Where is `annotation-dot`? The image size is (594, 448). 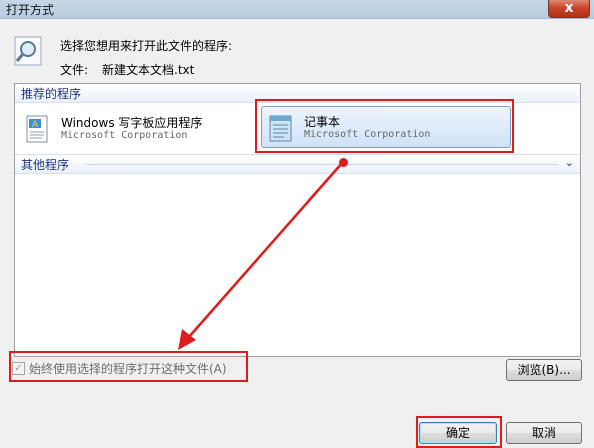
annotation-dot is located at coordinates (343, 162).